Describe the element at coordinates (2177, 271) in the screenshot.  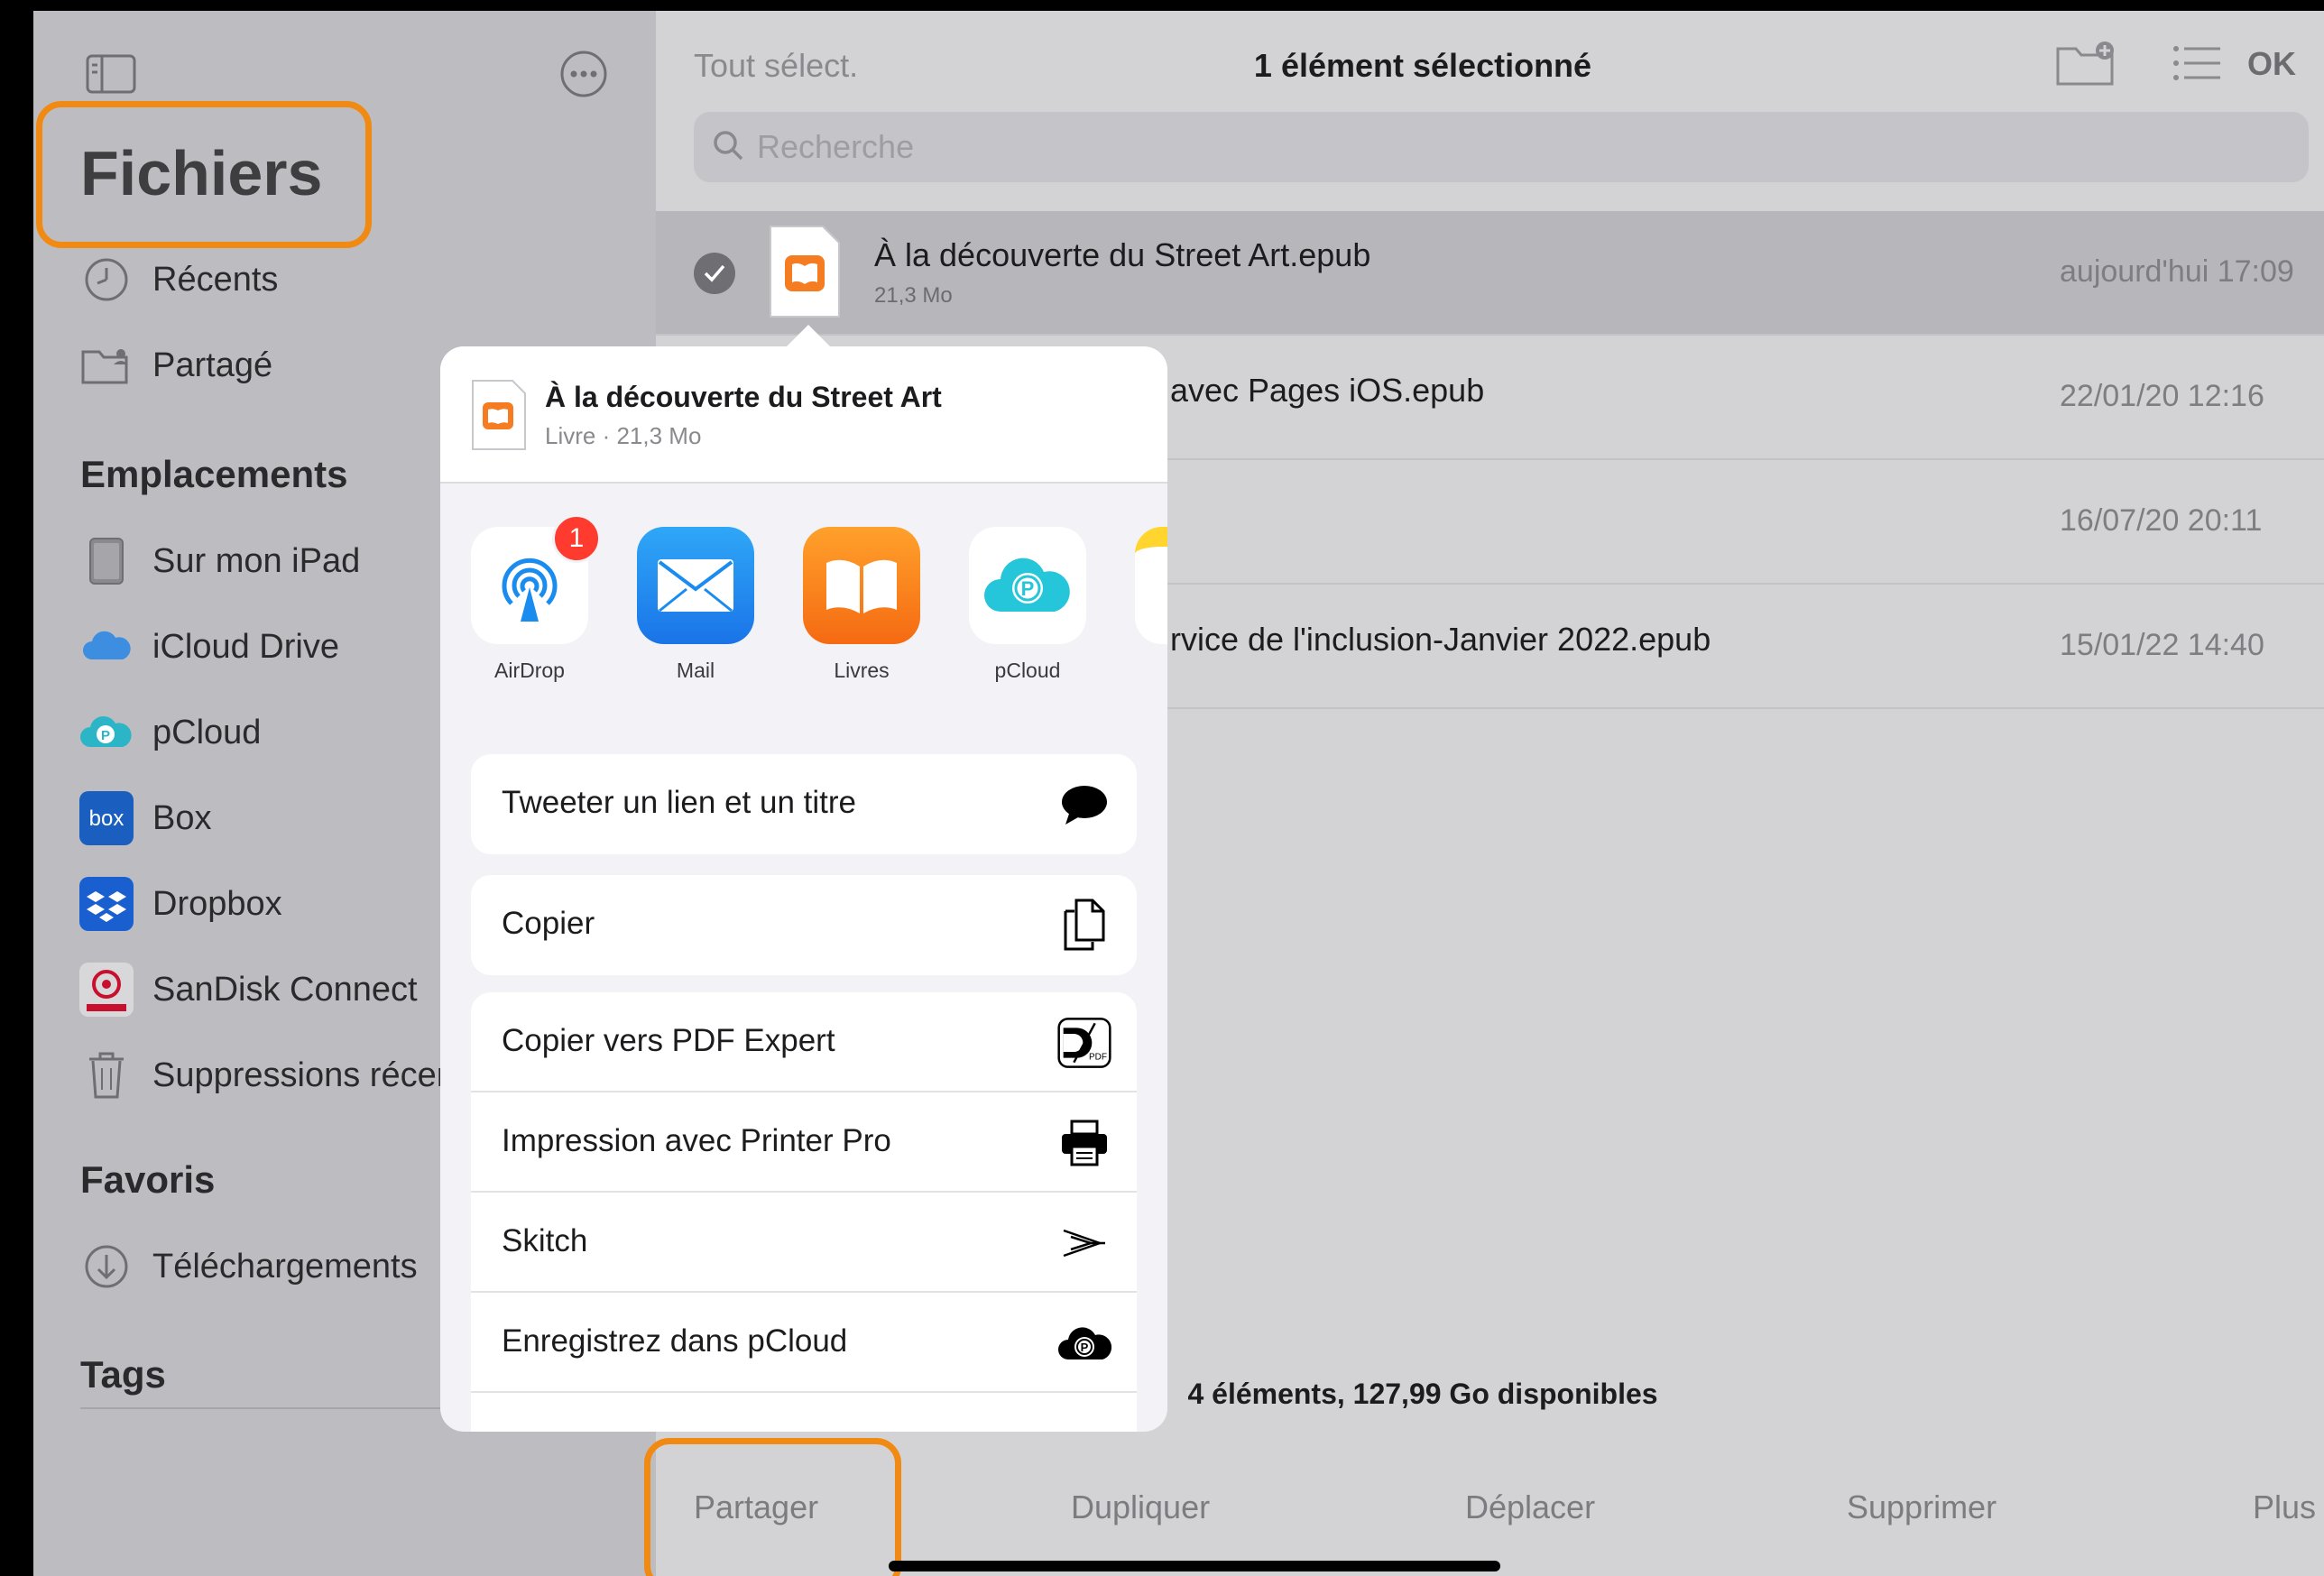
I see `file-date: aujourd'hui 17:09` at that location.